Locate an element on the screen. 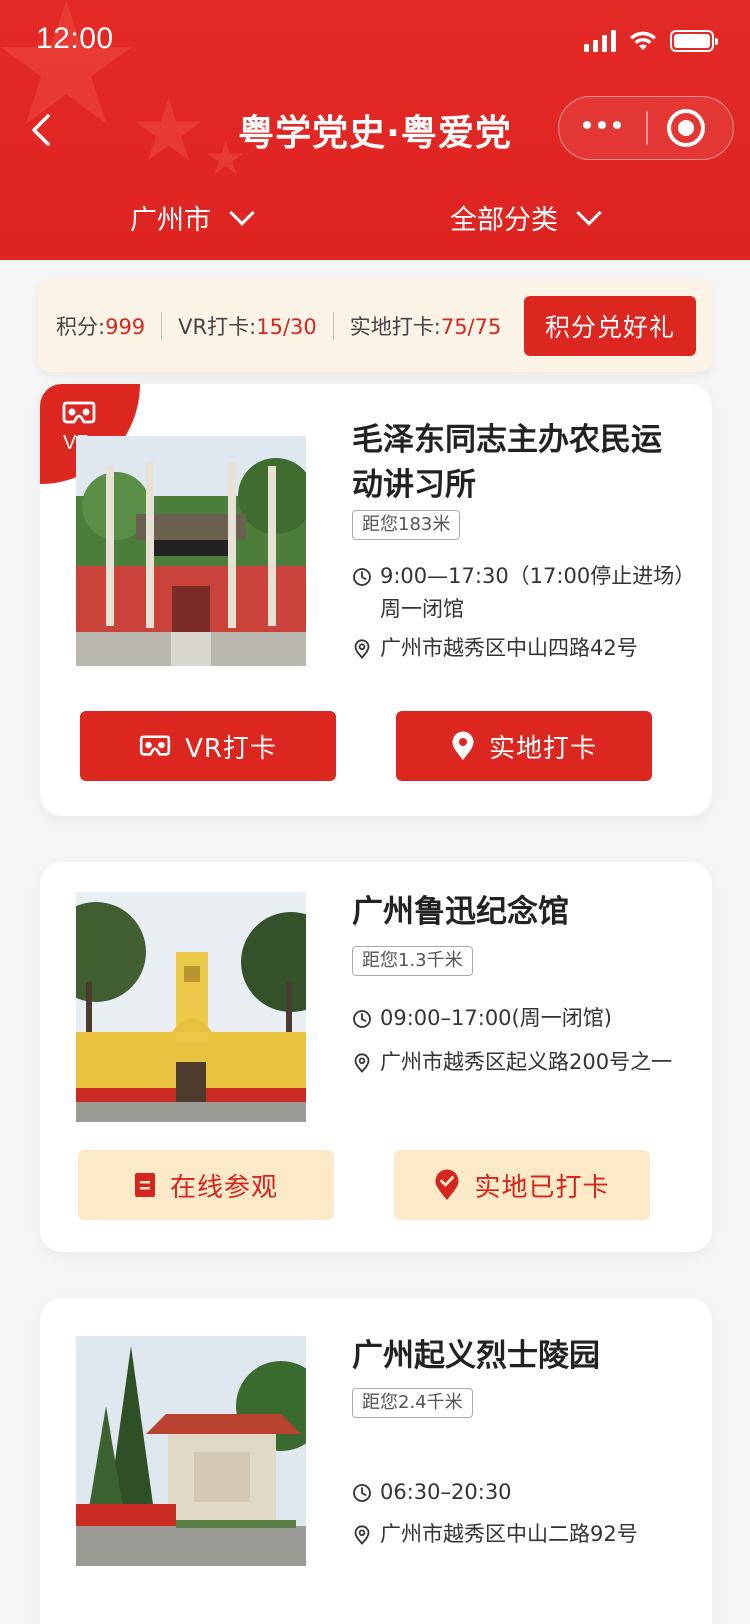 This screenshot has width=750, height=1624. battery-icon is located at coordinates (694, 41).